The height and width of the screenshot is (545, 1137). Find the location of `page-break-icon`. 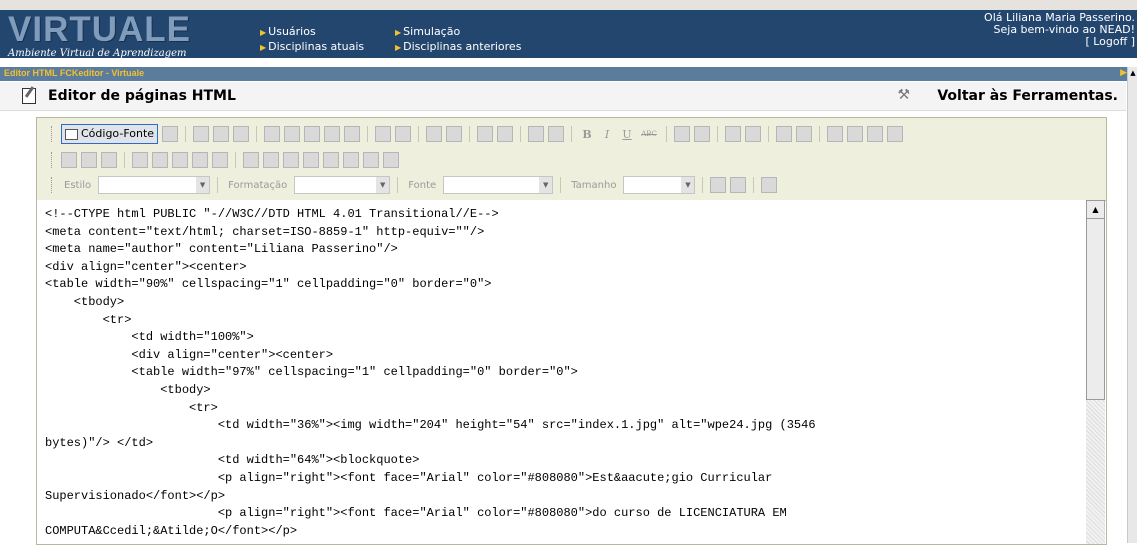

page-break-icon is located at coordinates (220, 160).